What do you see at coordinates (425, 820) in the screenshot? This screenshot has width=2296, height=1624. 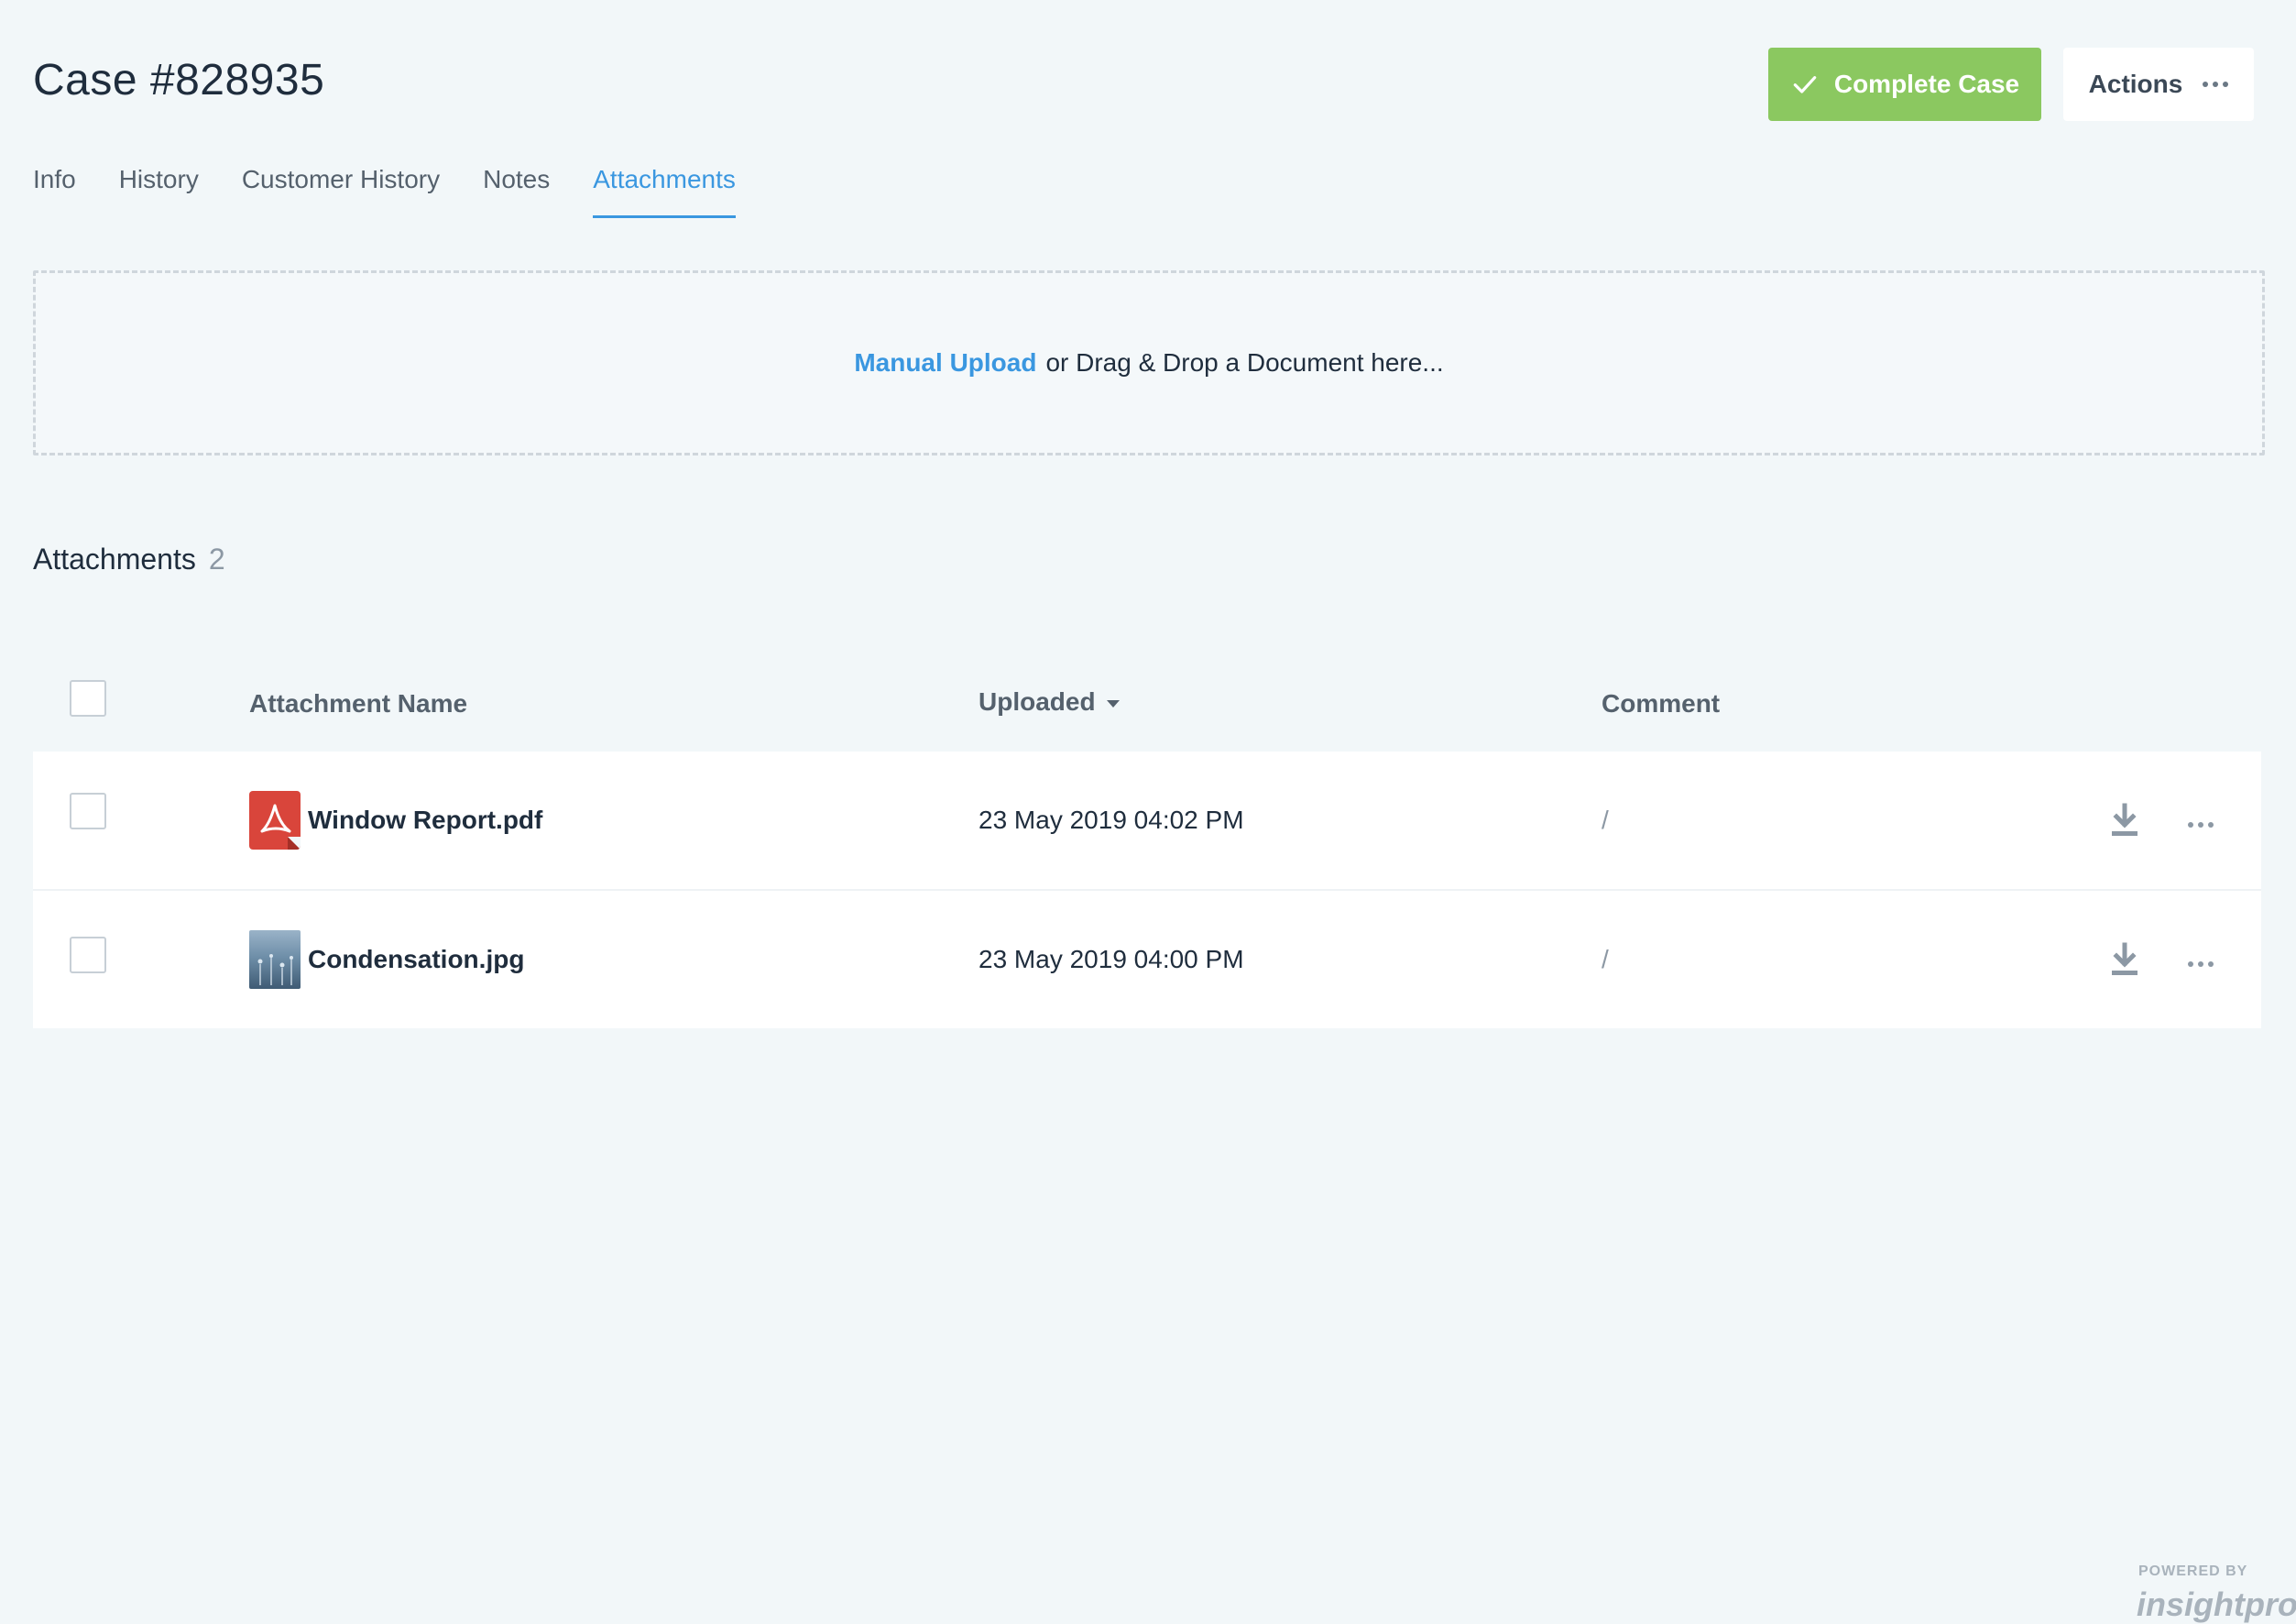 I see `attachment-name: Window Report.pdf` at bounding box center [425, 820].